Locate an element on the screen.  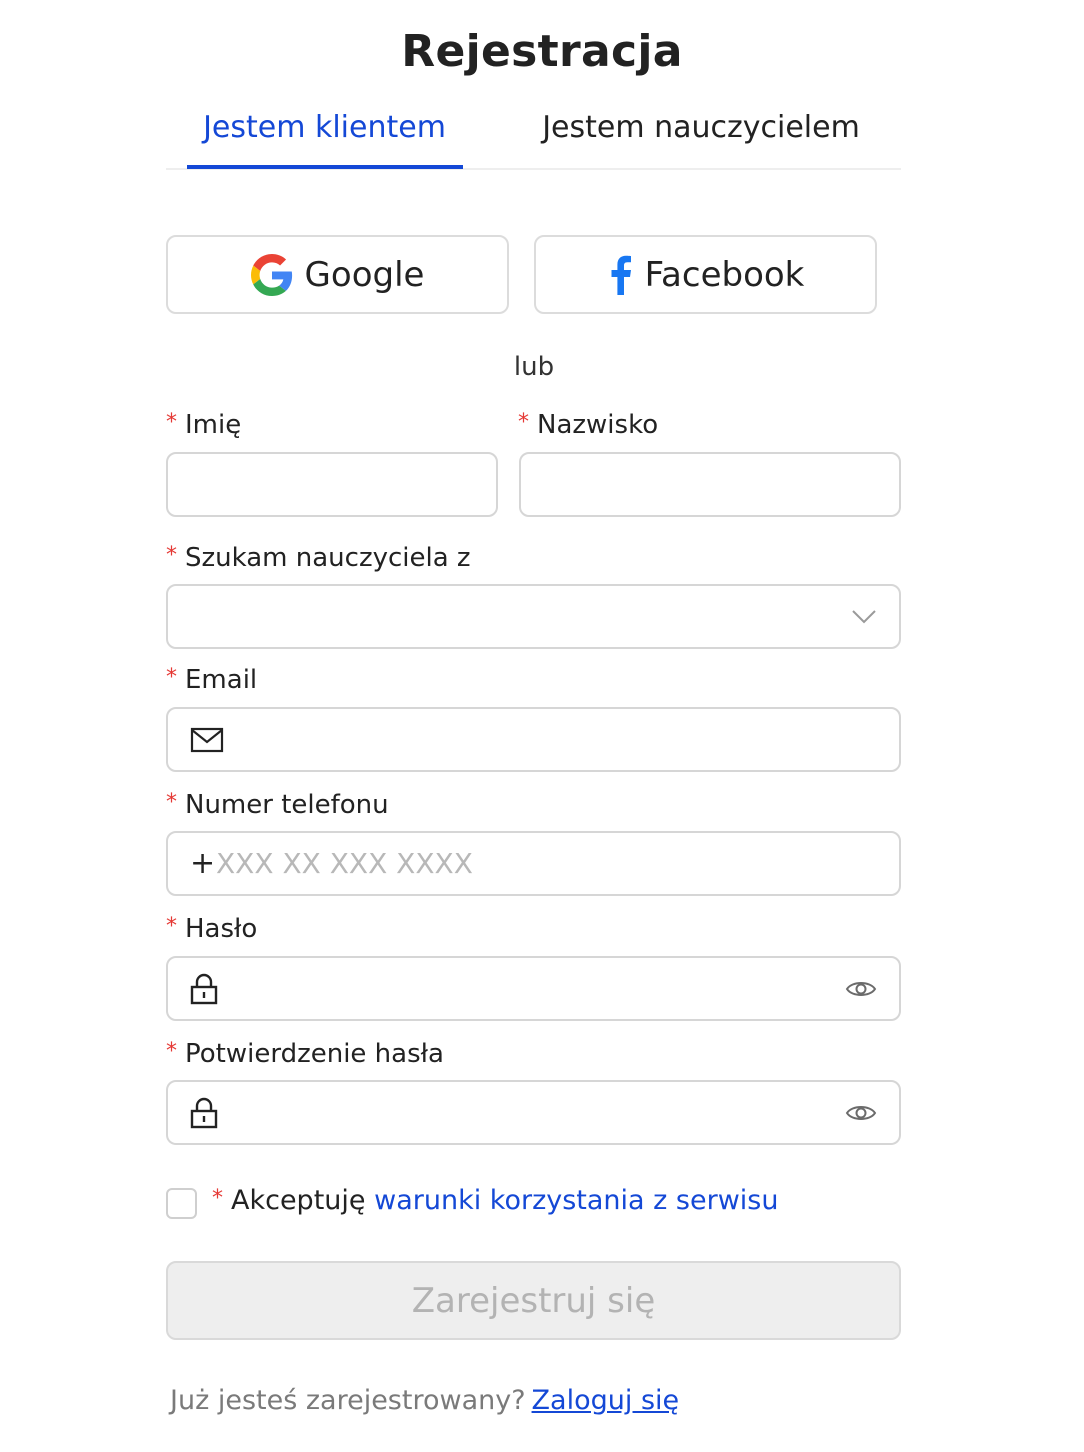
google-signup-button: Google is located at coordinates (337, 274).